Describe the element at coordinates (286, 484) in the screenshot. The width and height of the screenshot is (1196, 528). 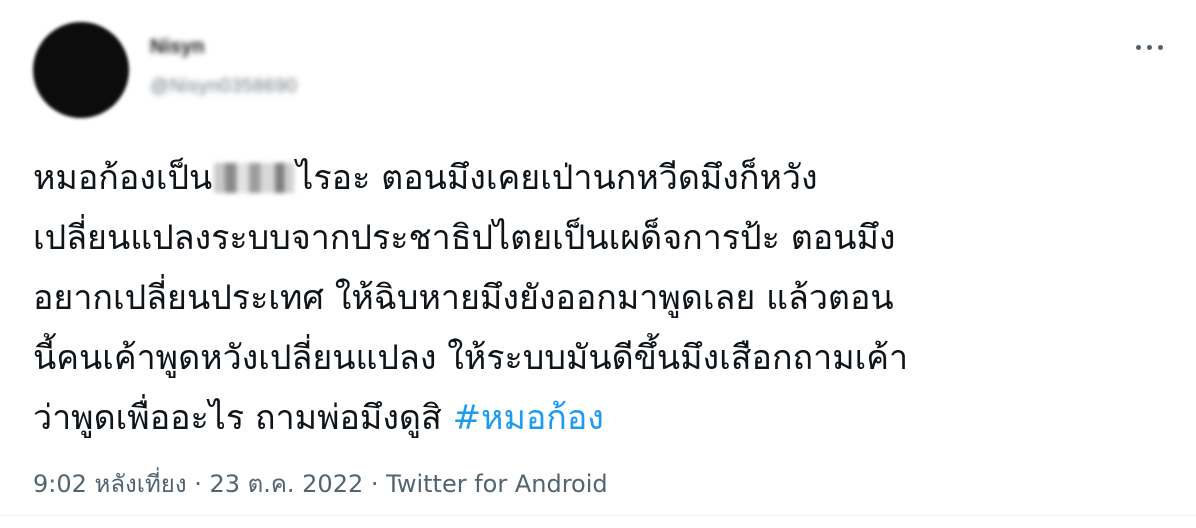
I see `tweet-date: 23 ต.ค. 2022` at that location.